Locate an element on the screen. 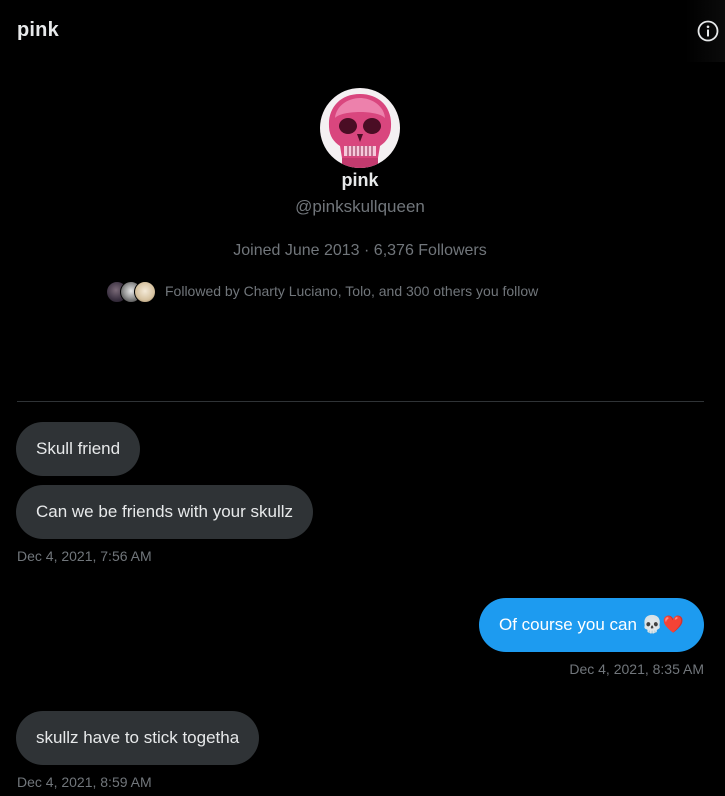 The height and width of the screenshot is (796, 725). info-icon is located at coordinates (708, 31).